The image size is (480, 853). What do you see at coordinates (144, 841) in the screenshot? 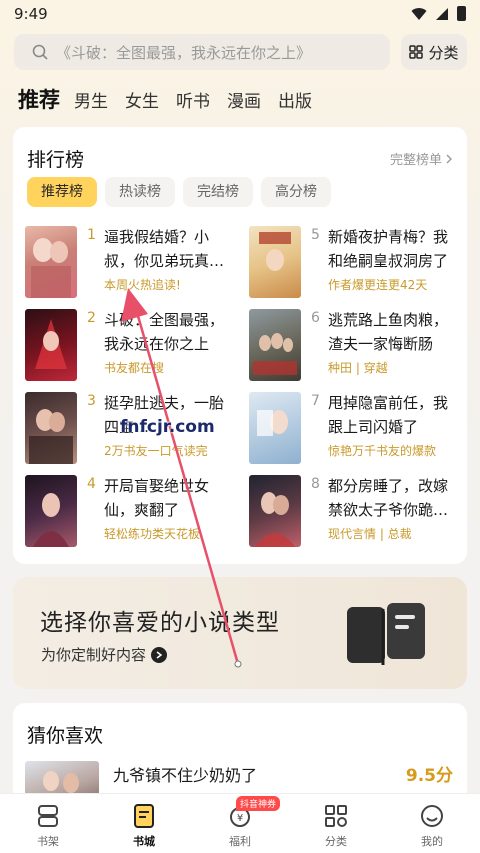
I see `nav-label: 书城` at bounding box center [144, 841].